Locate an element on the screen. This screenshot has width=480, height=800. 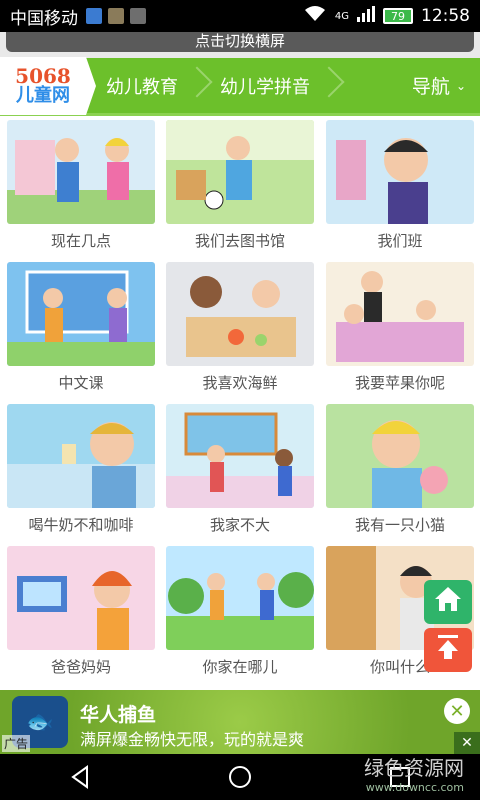
back-to-top-button is located at coordinates (448, 650).